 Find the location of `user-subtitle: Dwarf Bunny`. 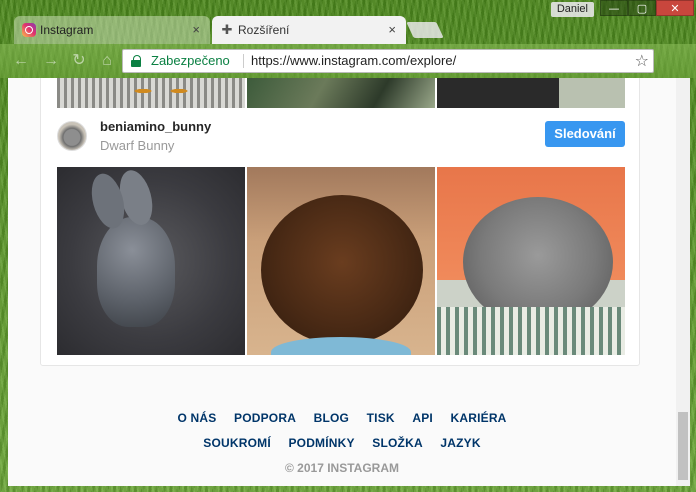

user-subtitle: Dwarf Bunny is located at coordinates (137, 145).